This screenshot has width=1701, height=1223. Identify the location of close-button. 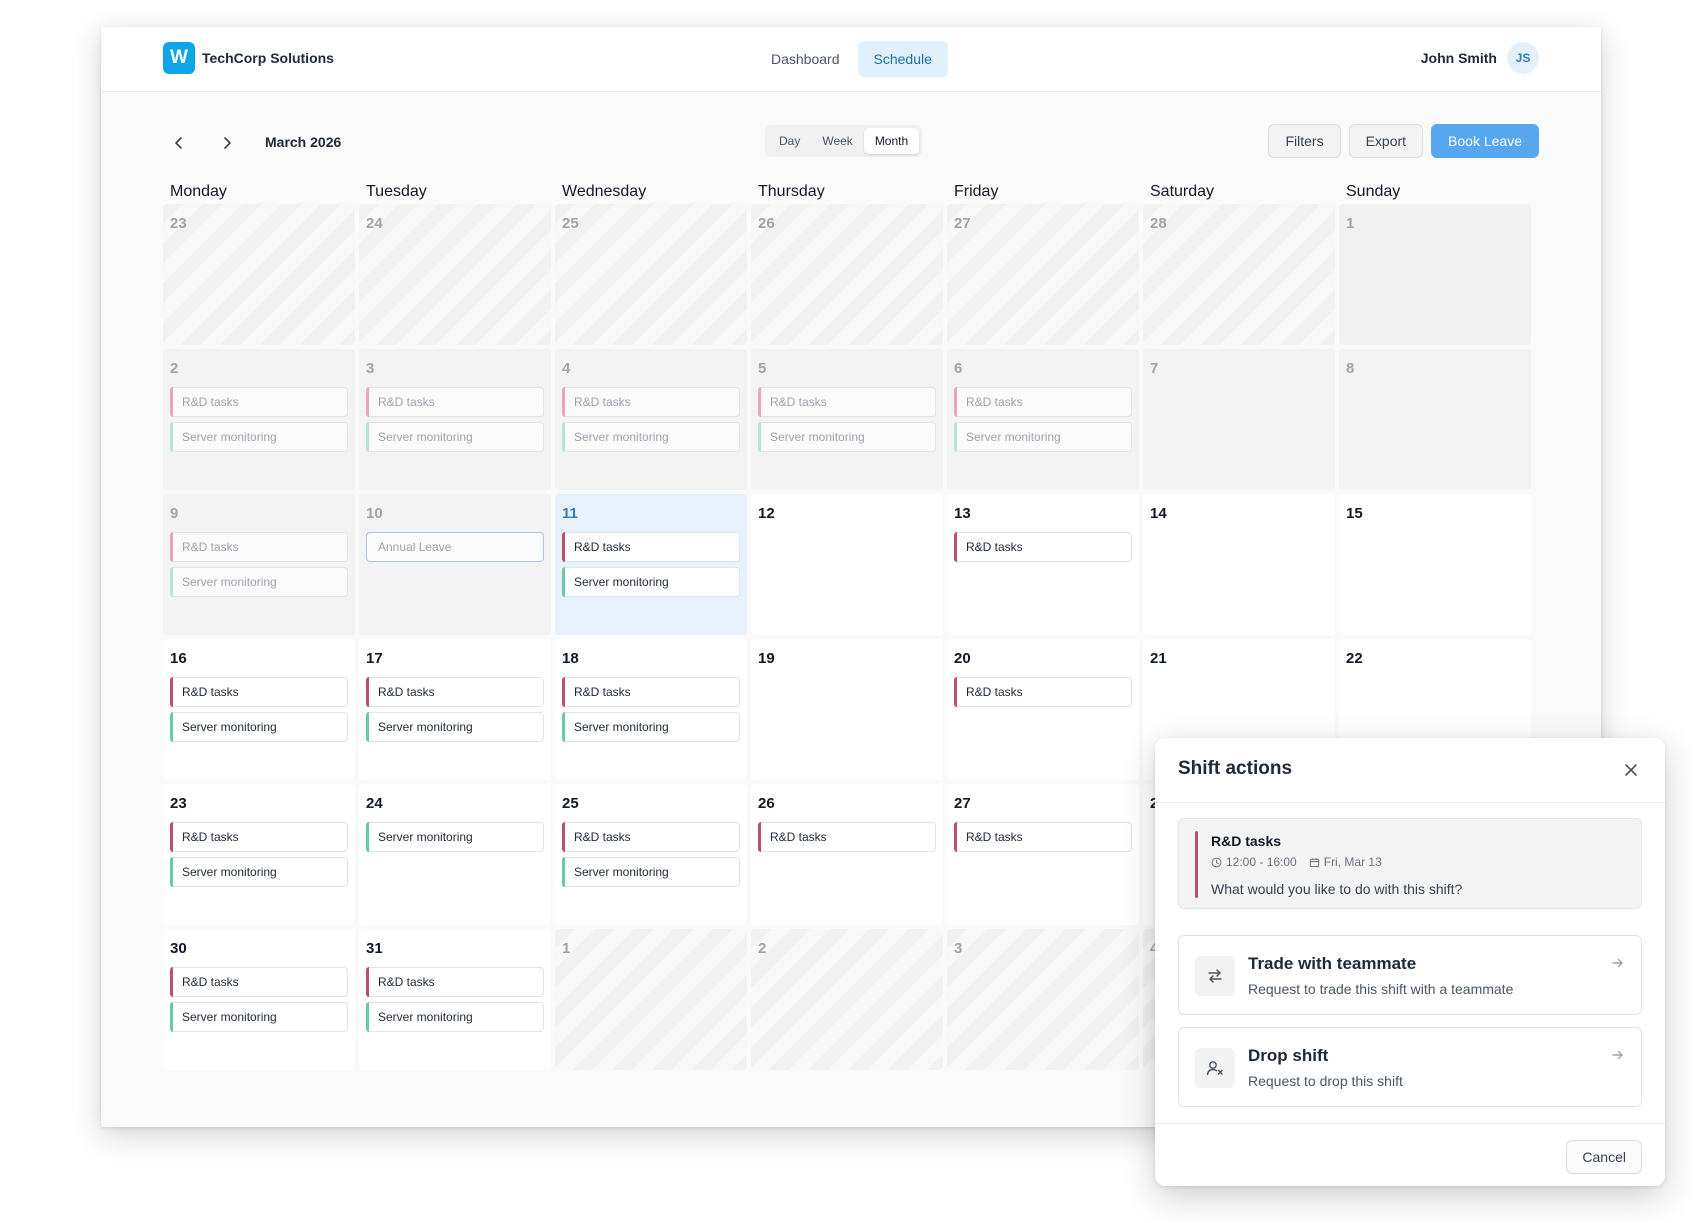
(1631, 770).